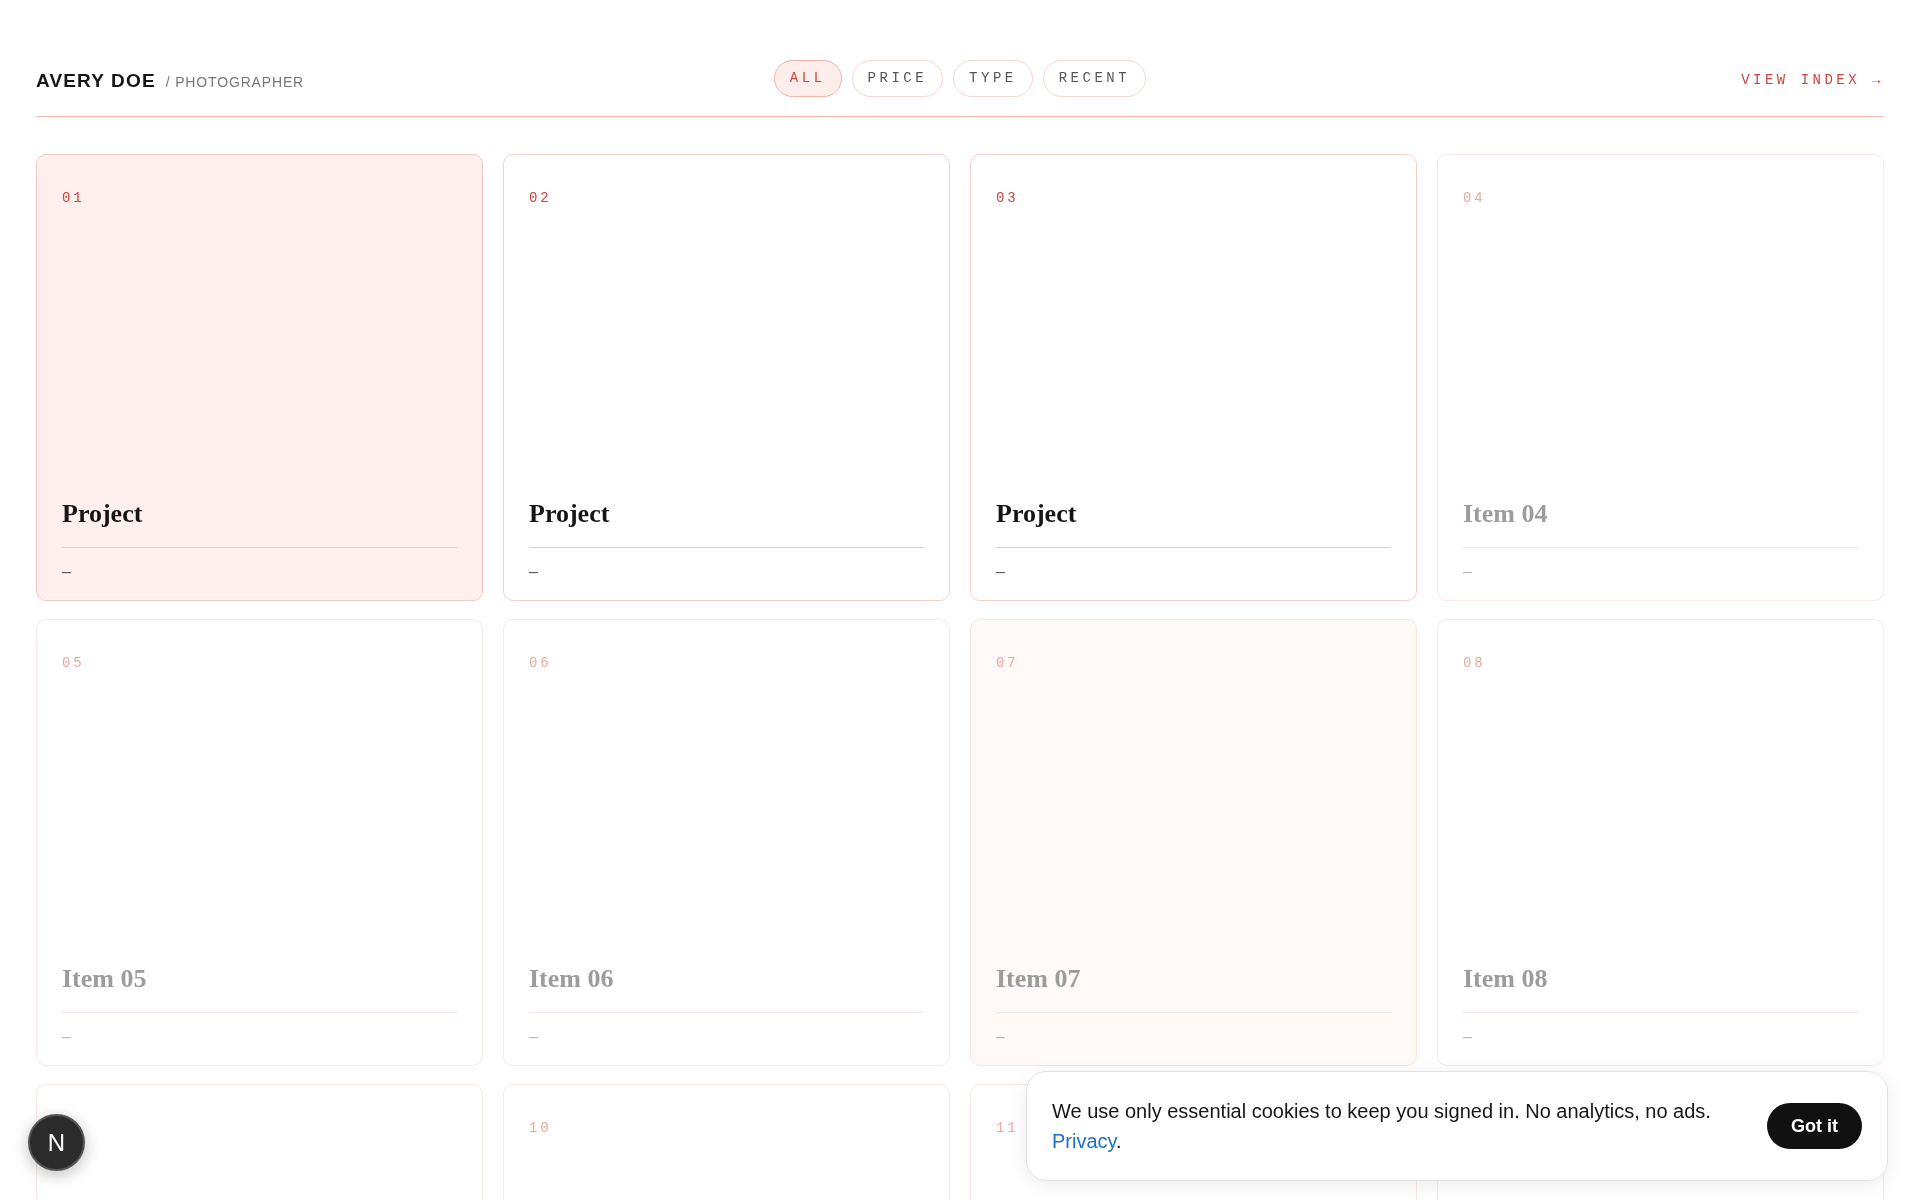 The width and height of the screenshot is (1920, 1200). What do you see at coordinates (259, 842) in the screenshot?
I see `project-card: 05 Item 05 –` at bounding box center [259, 842].